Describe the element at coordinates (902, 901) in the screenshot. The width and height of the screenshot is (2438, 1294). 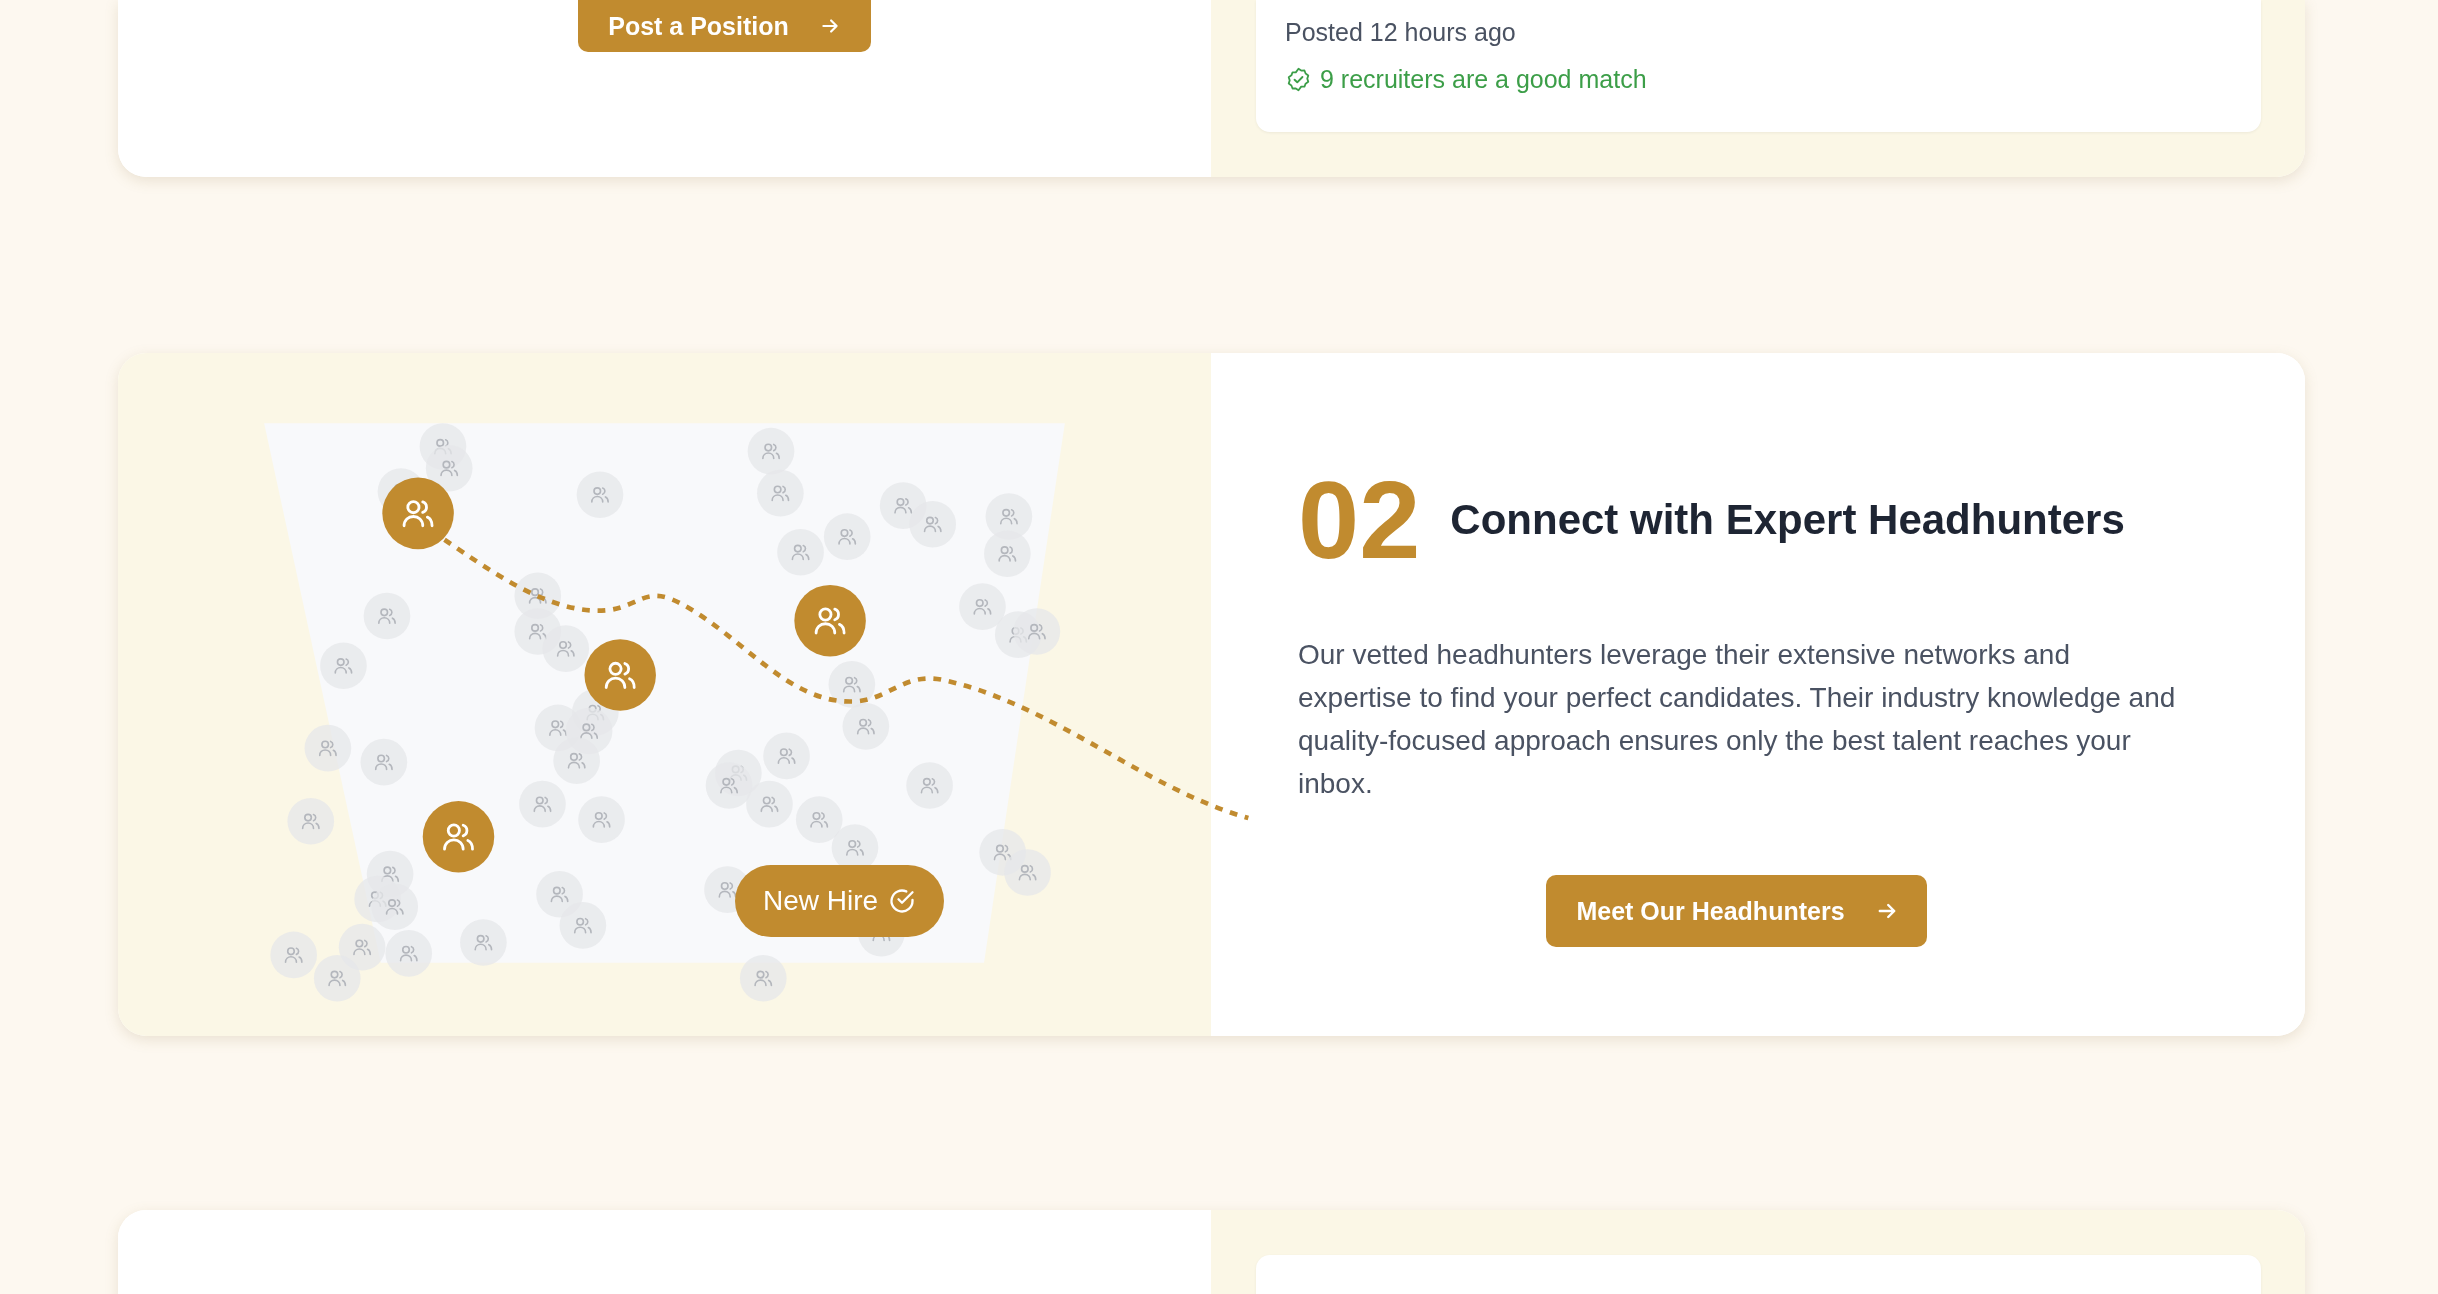
I see `check-circle-icon` at that location.